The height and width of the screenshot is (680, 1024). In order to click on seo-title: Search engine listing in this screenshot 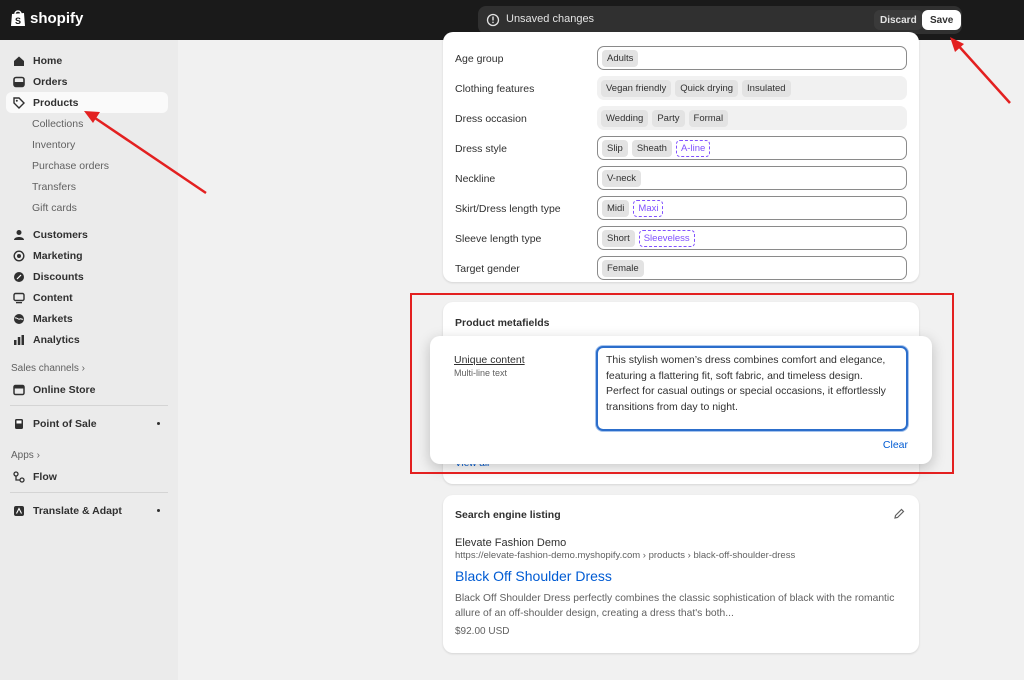, I will do `click(508, 515)`.